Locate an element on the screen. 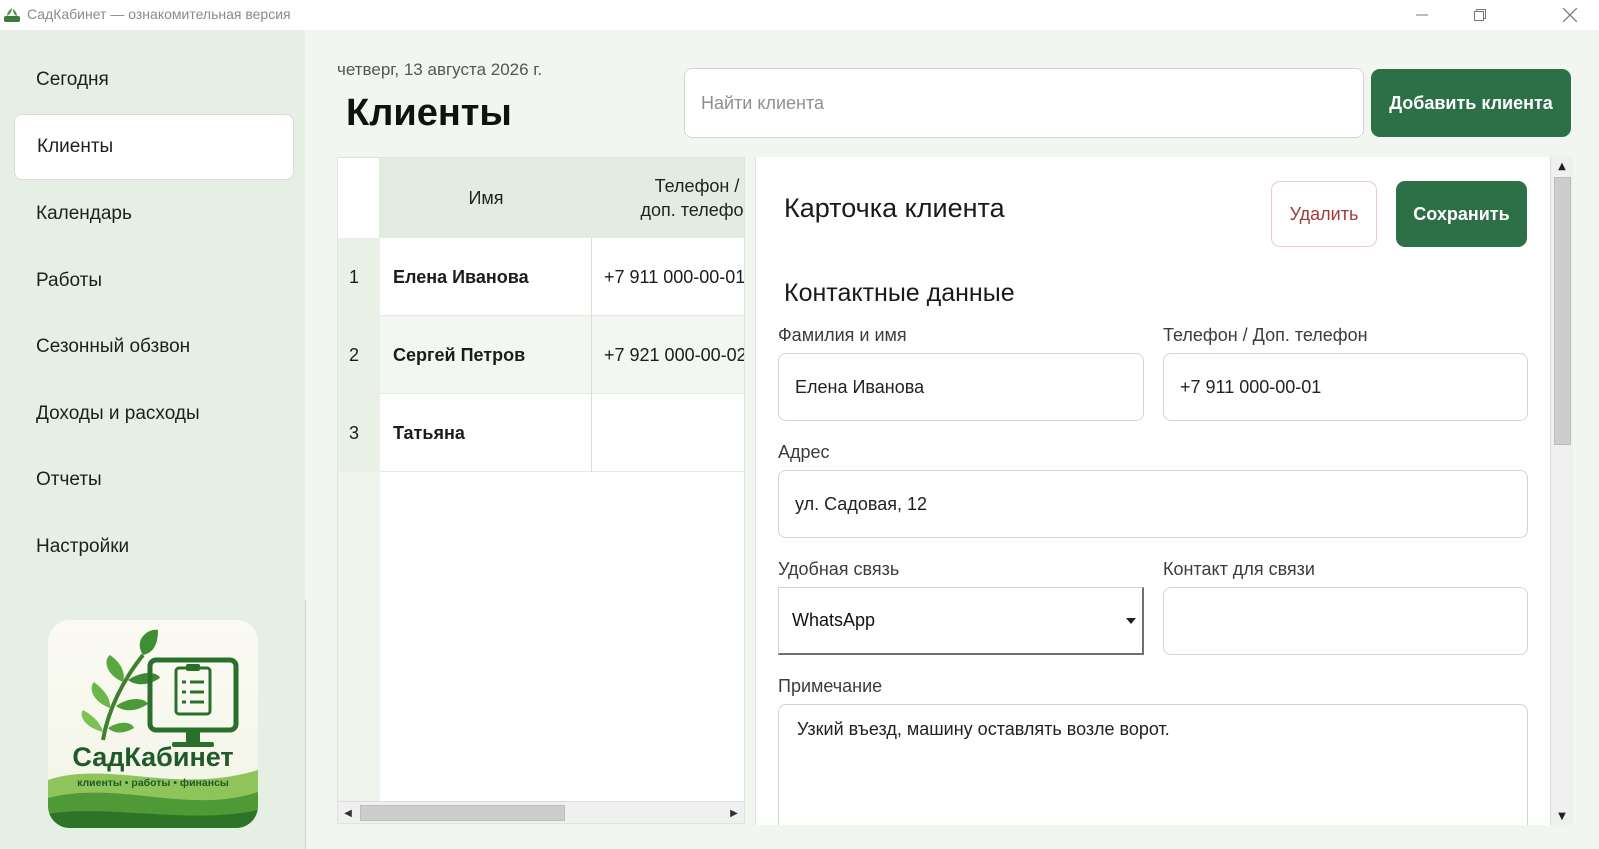 The width and height of the screenshot is (1599, 849). window-title: СадКабинет — ознакомительная версия is located at coordinates (159, 14).